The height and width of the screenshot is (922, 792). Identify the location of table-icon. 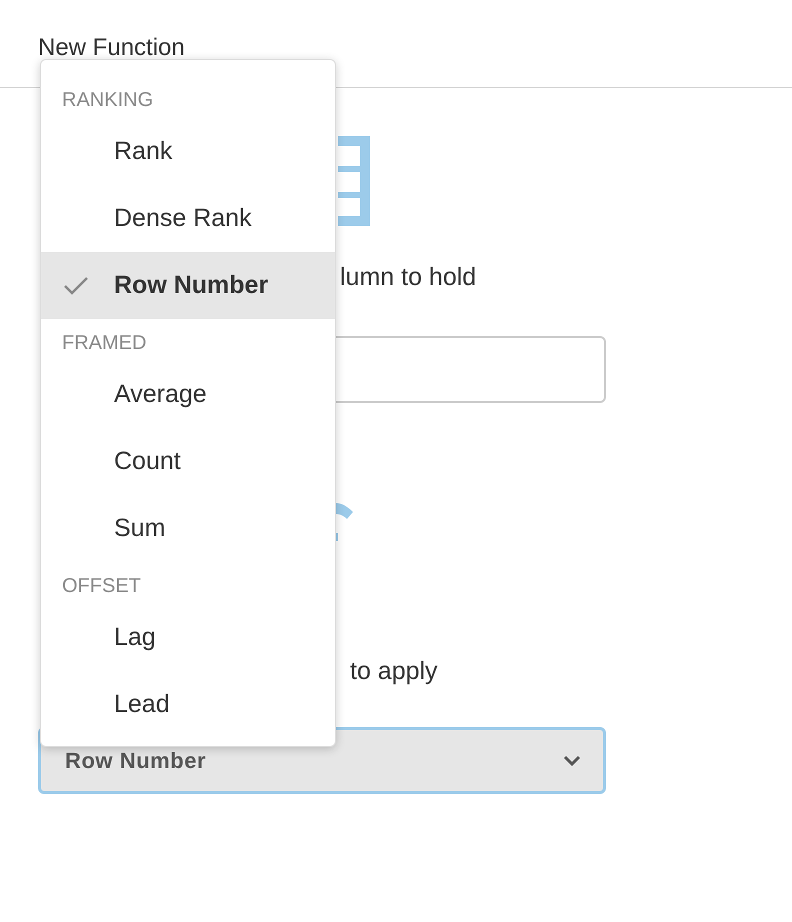
(354, 181).